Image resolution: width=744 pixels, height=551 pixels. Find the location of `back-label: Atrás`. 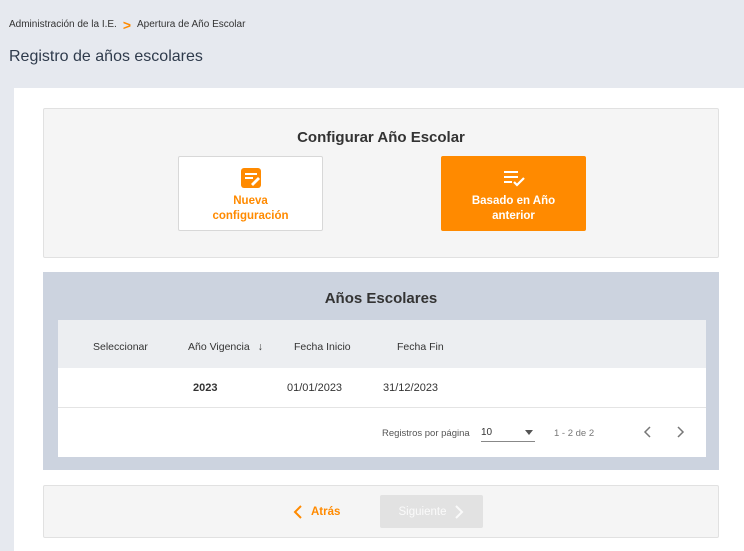

back-label: Atrás is located at coordinates (326, 511).